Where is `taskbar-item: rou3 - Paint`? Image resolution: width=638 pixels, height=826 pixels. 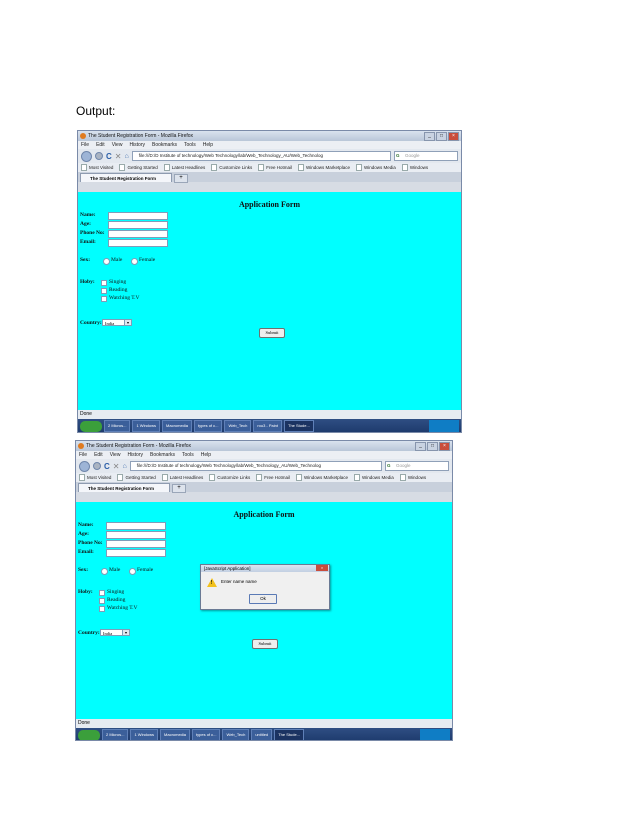
taskbar-item: rou3 - Paint is located at coordinates (267, 426).